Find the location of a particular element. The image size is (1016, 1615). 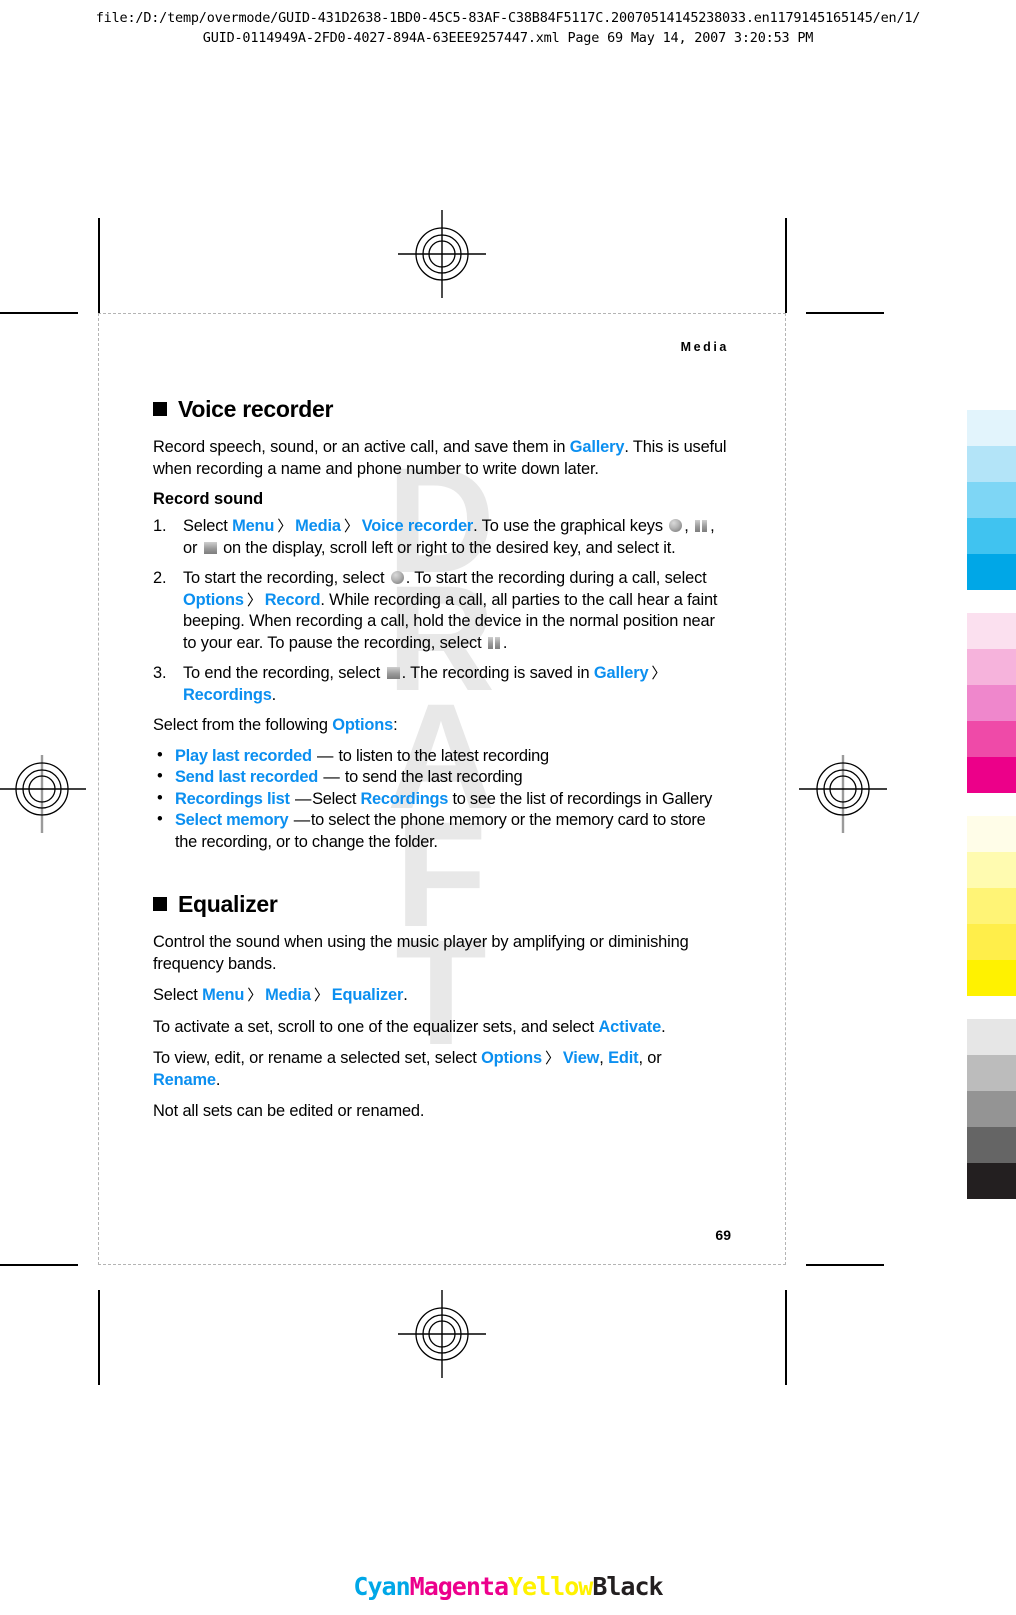

equalizer-view-sep2: , or is located at coordinates (650, 1058).